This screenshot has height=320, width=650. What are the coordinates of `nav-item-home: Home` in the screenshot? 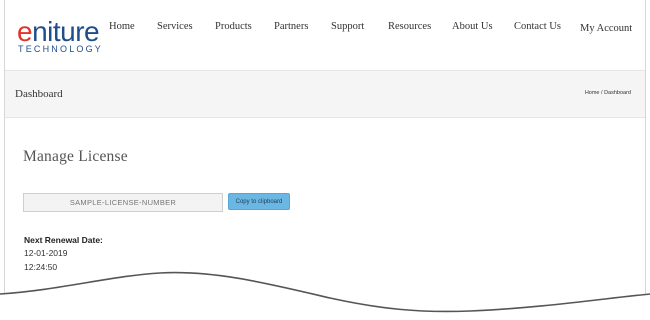 It's located at (122, 26).